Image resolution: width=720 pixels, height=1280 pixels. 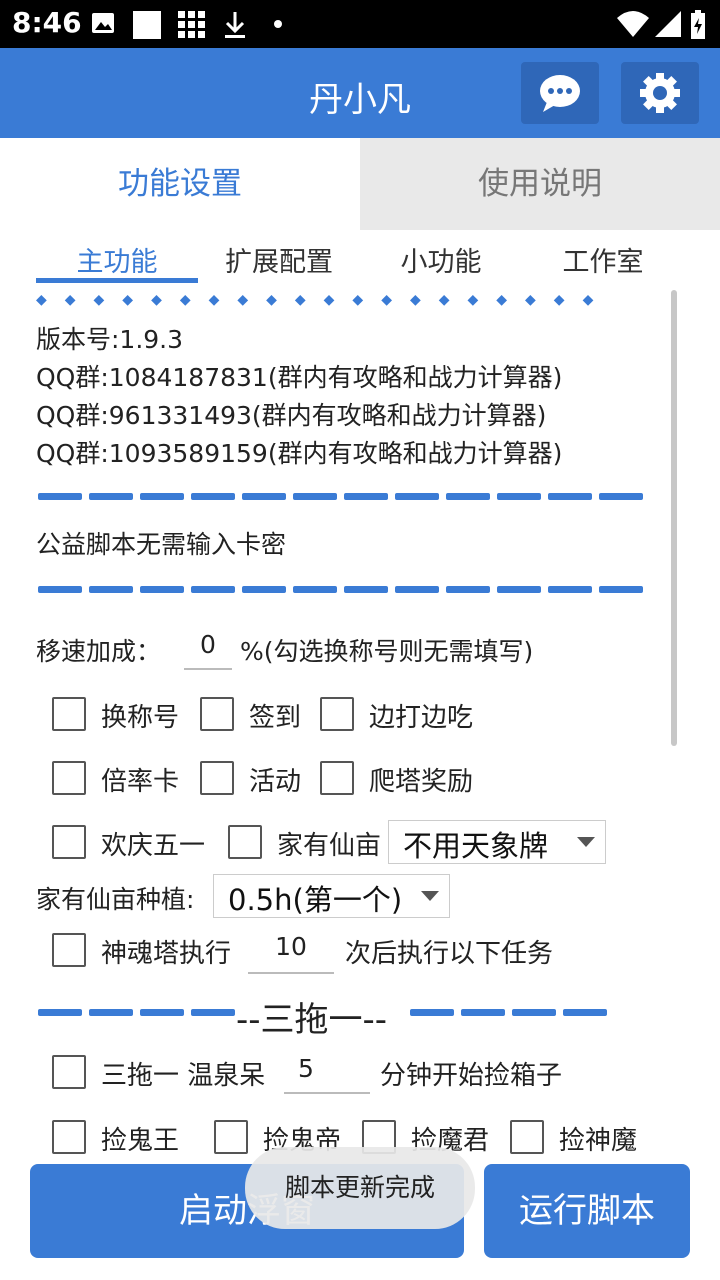 What do you see at coordinates (441, 259) in the screenshot?
I see `tab-small-functions: 小功能` at bounding box center [441, 259].